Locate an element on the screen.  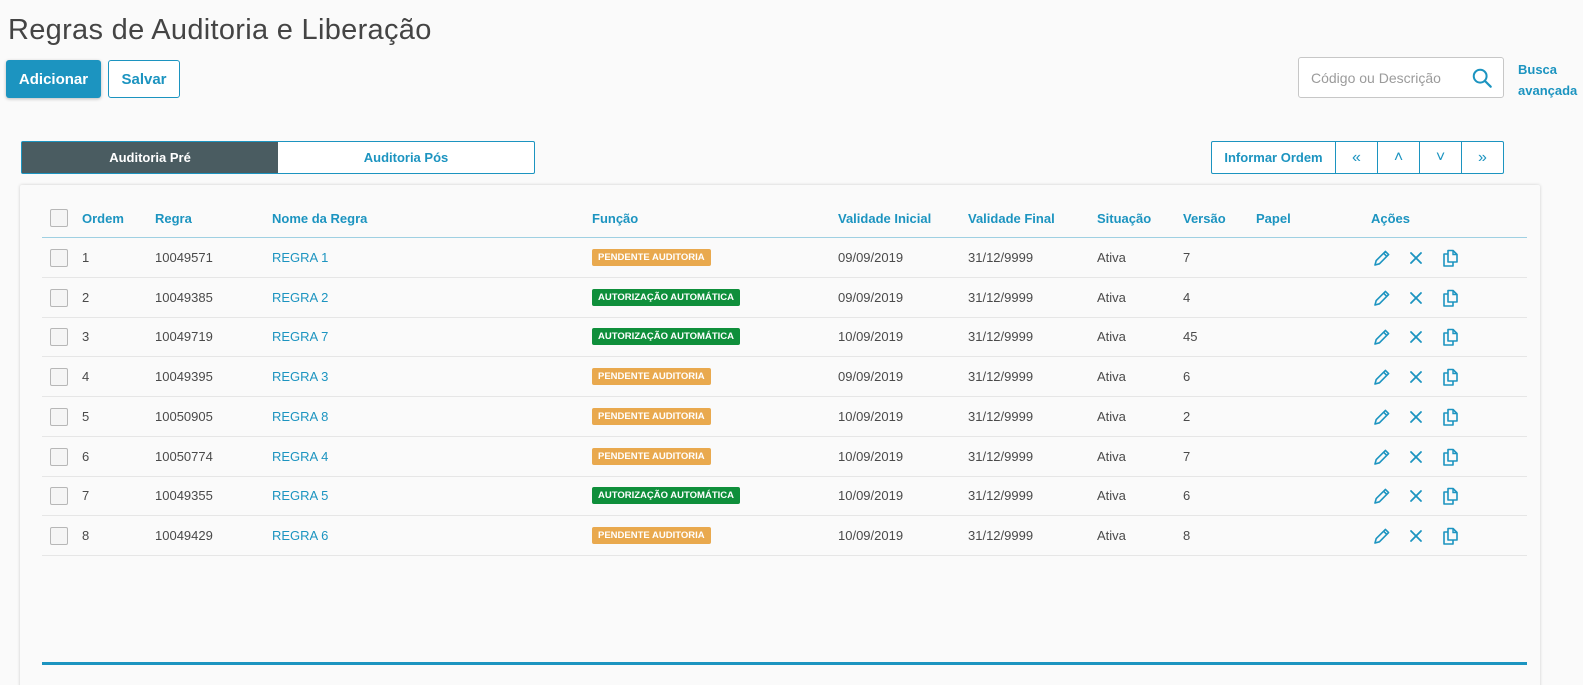
cell-nome-regra-link: REGRA 6 is located at coordinates (300, 535).